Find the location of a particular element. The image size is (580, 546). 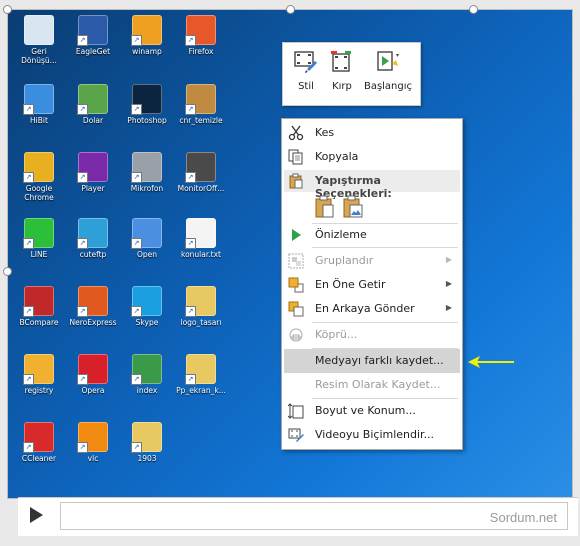

resize-handle-top-center is located at coordinates (290, 9).